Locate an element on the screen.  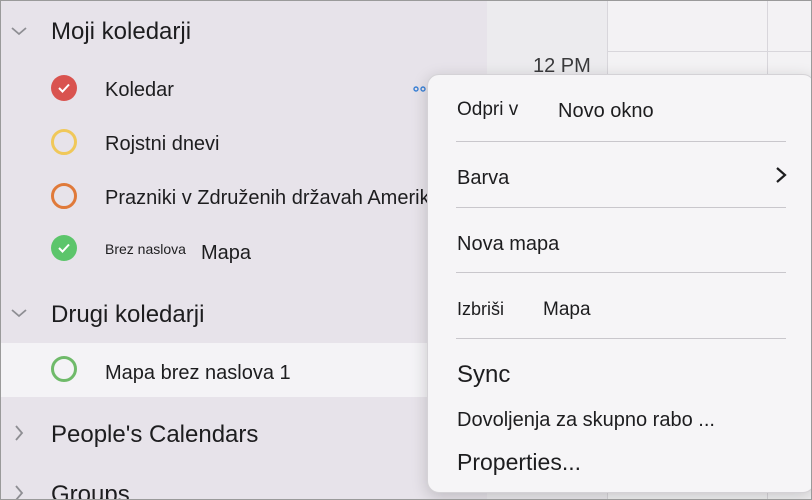
section-title: Groups is located at coordinates (90, 490).